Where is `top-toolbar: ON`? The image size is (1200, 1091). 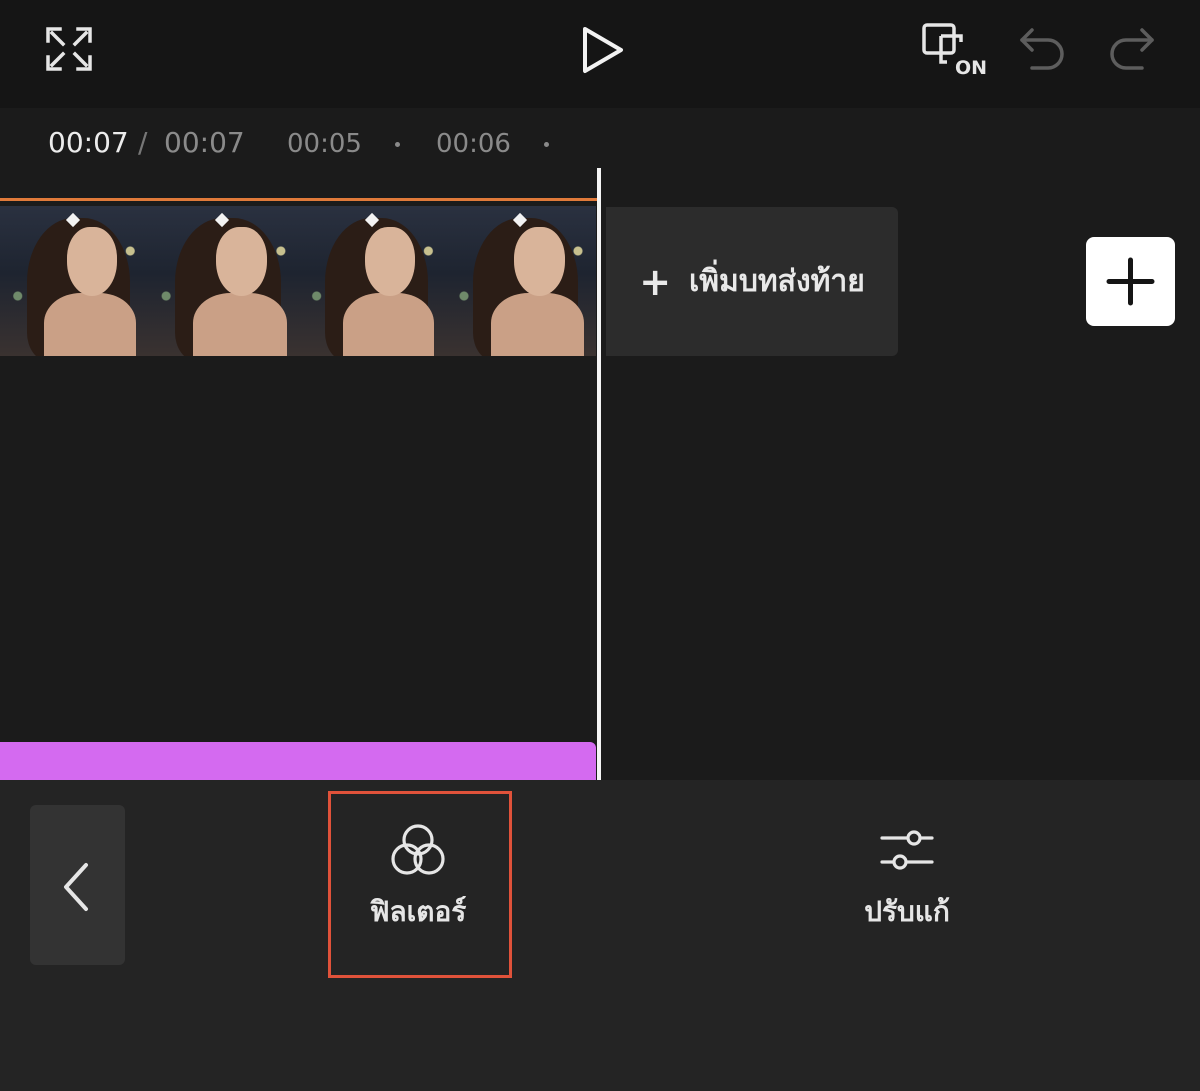 top-toolbar: ON is located at coordinates (600, 54).